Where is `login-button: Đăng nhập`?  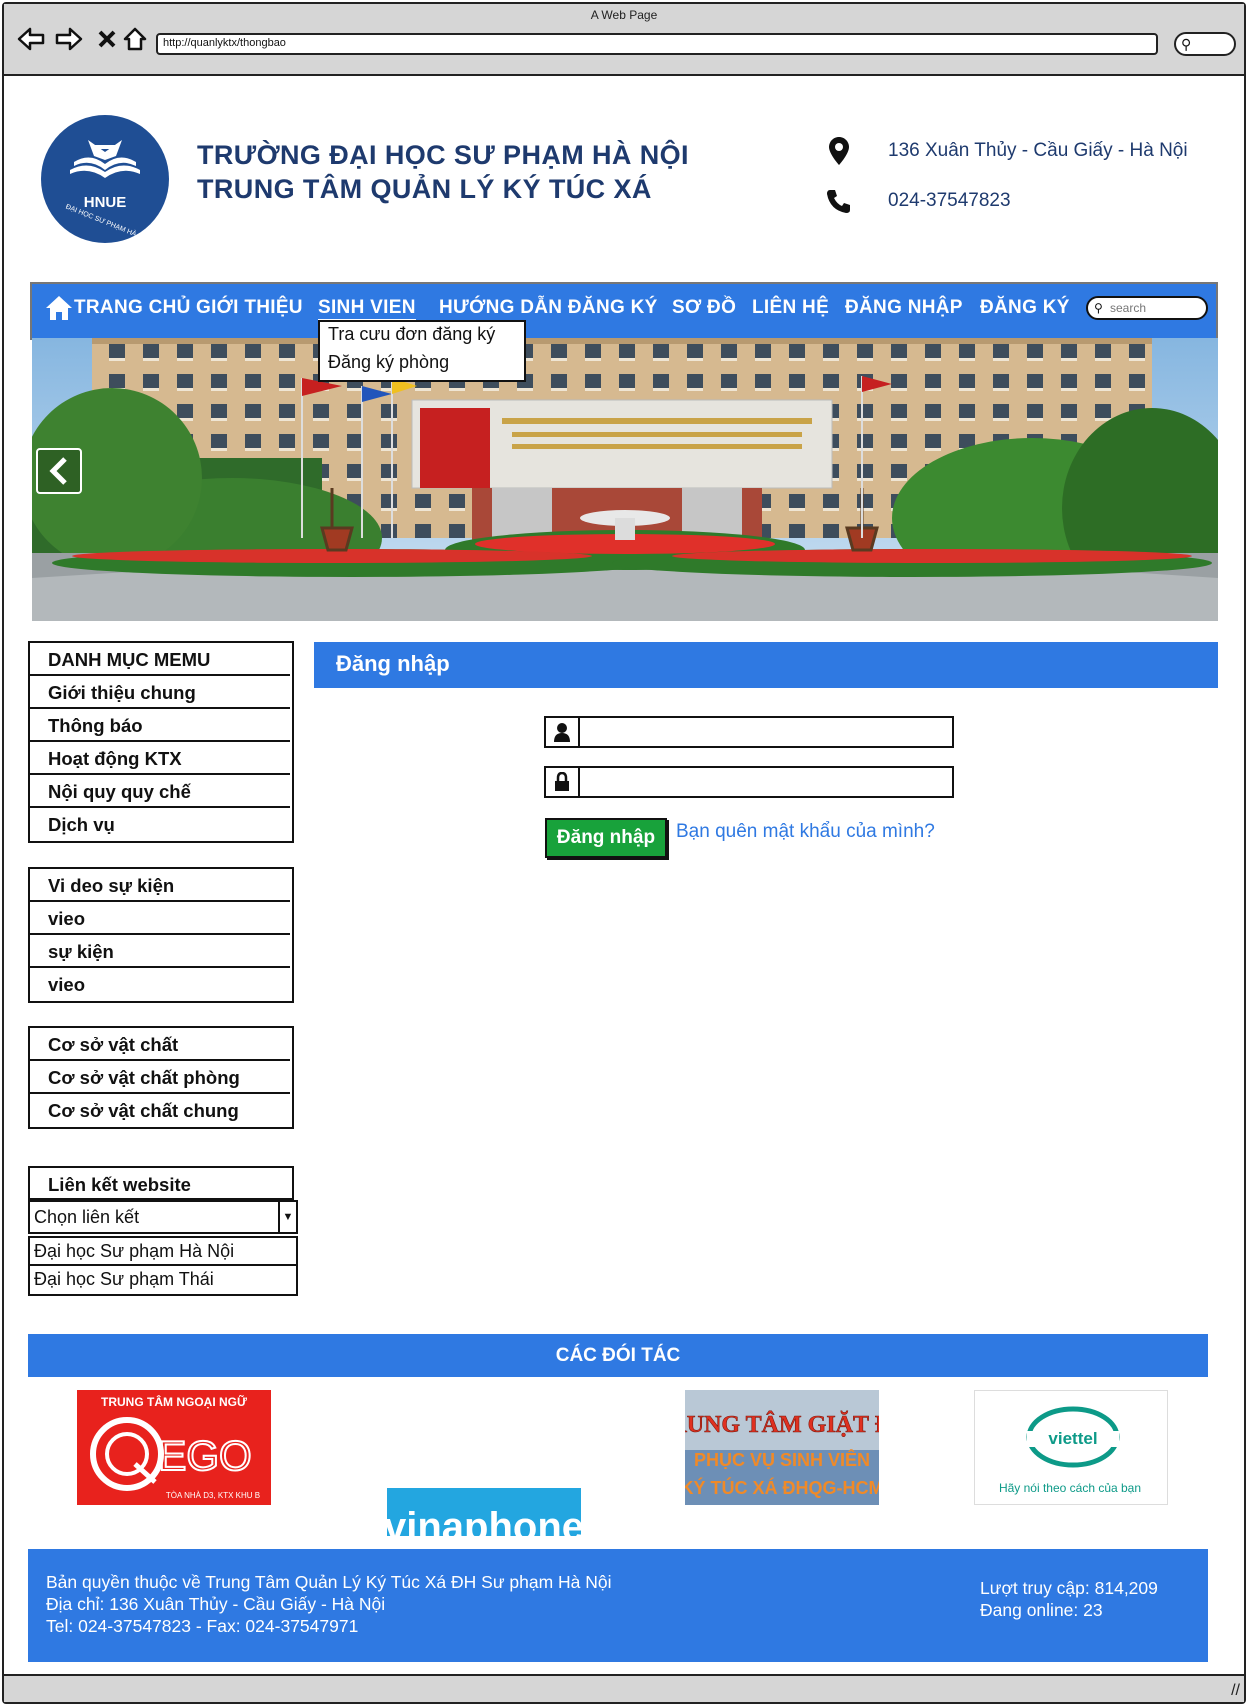
login-button: Đăng nhập is located at coordinates (606, 838).